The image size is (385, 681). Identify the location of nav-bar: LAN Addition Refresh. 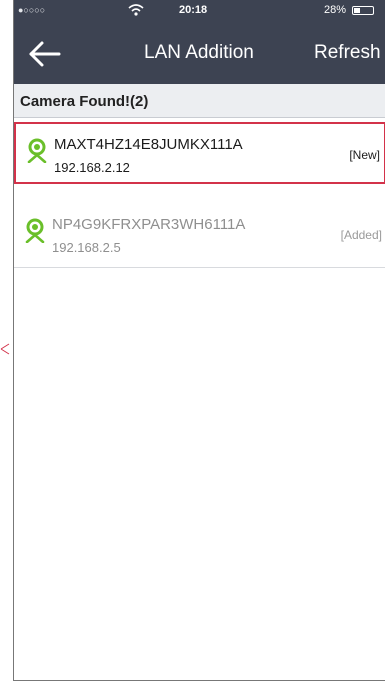
(199, 53).